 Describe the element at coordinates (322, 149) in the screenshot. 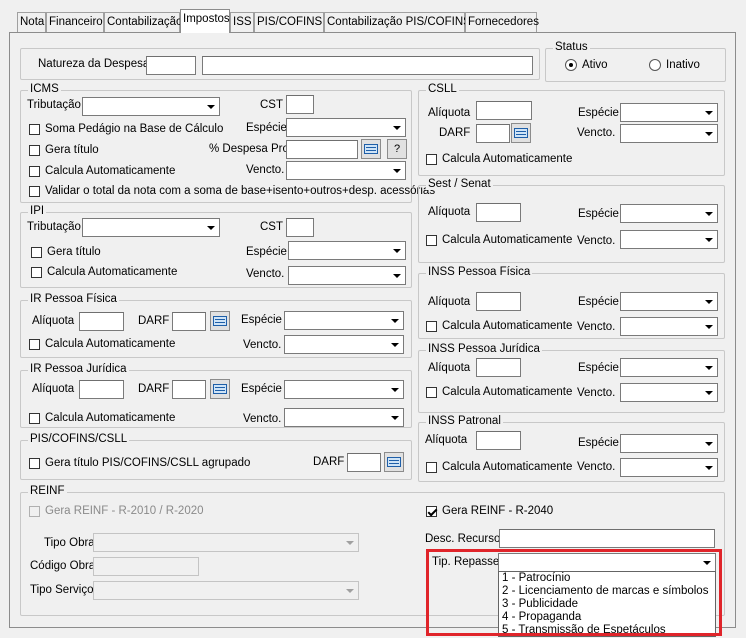

I see `icms-despesa-input` at that location.